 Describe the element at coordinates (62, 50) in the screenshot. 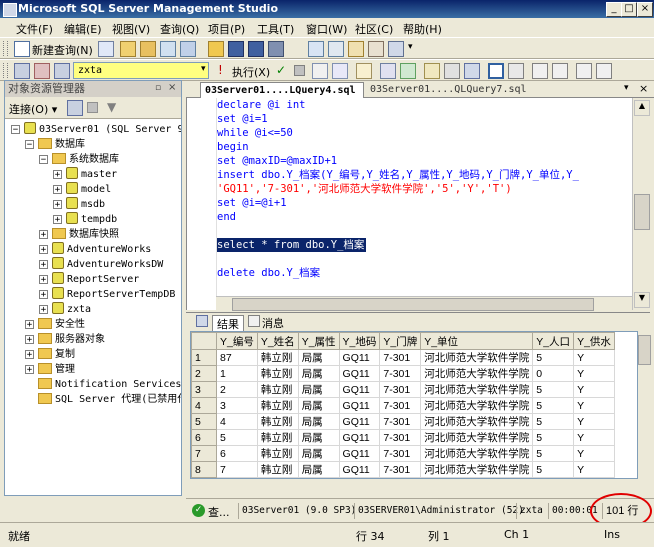

I see `new-query-button: 新建查询(N)` at that location.